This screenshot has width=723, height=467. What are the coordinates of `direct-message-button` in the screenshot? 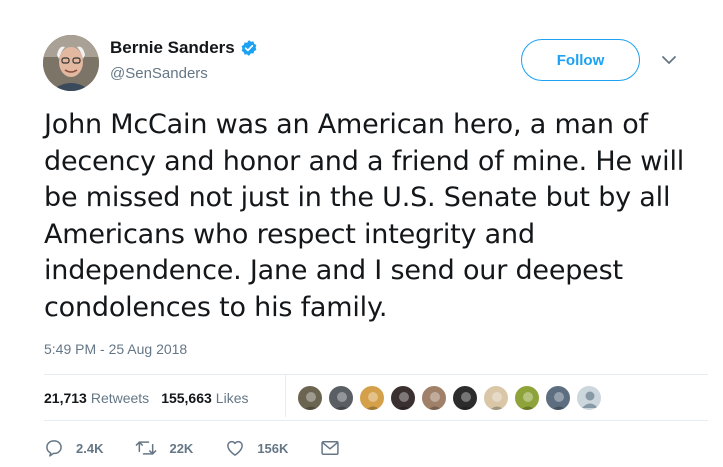 It's located at (330, 448).